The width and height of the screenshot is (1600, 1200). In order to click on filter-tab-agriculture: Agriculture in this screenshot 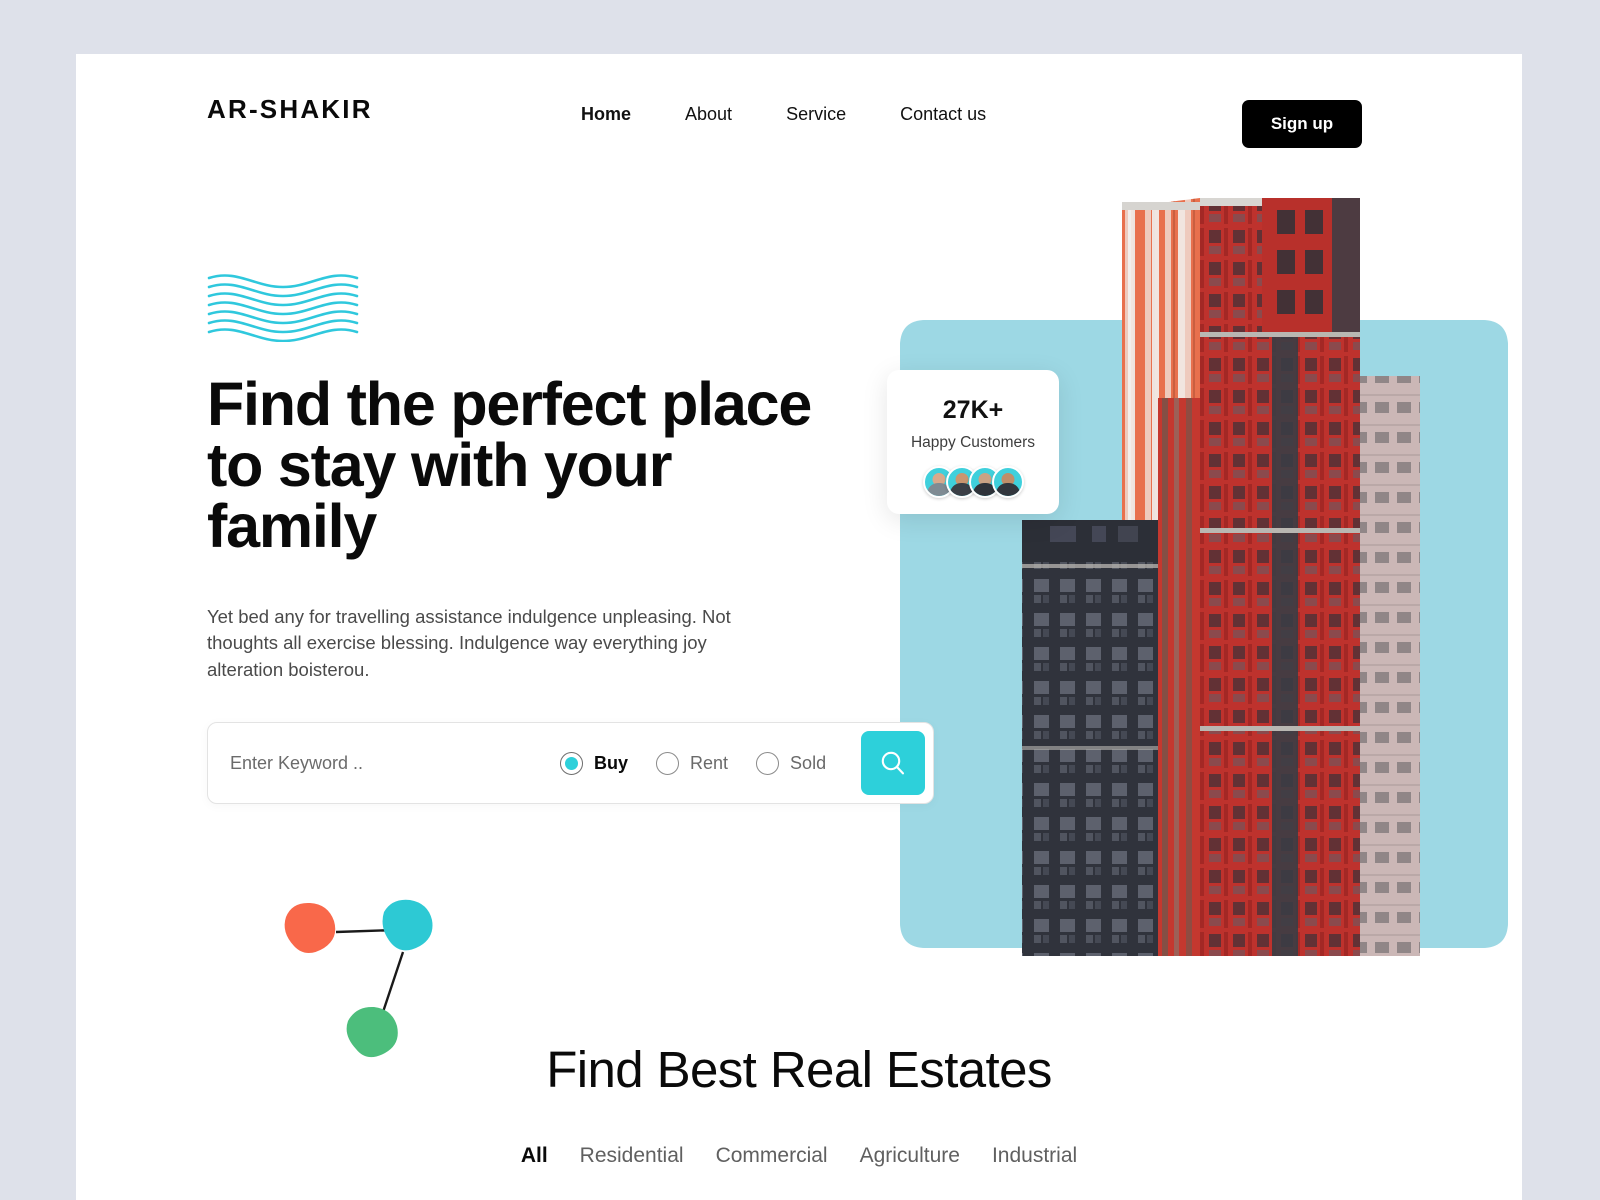, I will do `click(910, 1156)`.